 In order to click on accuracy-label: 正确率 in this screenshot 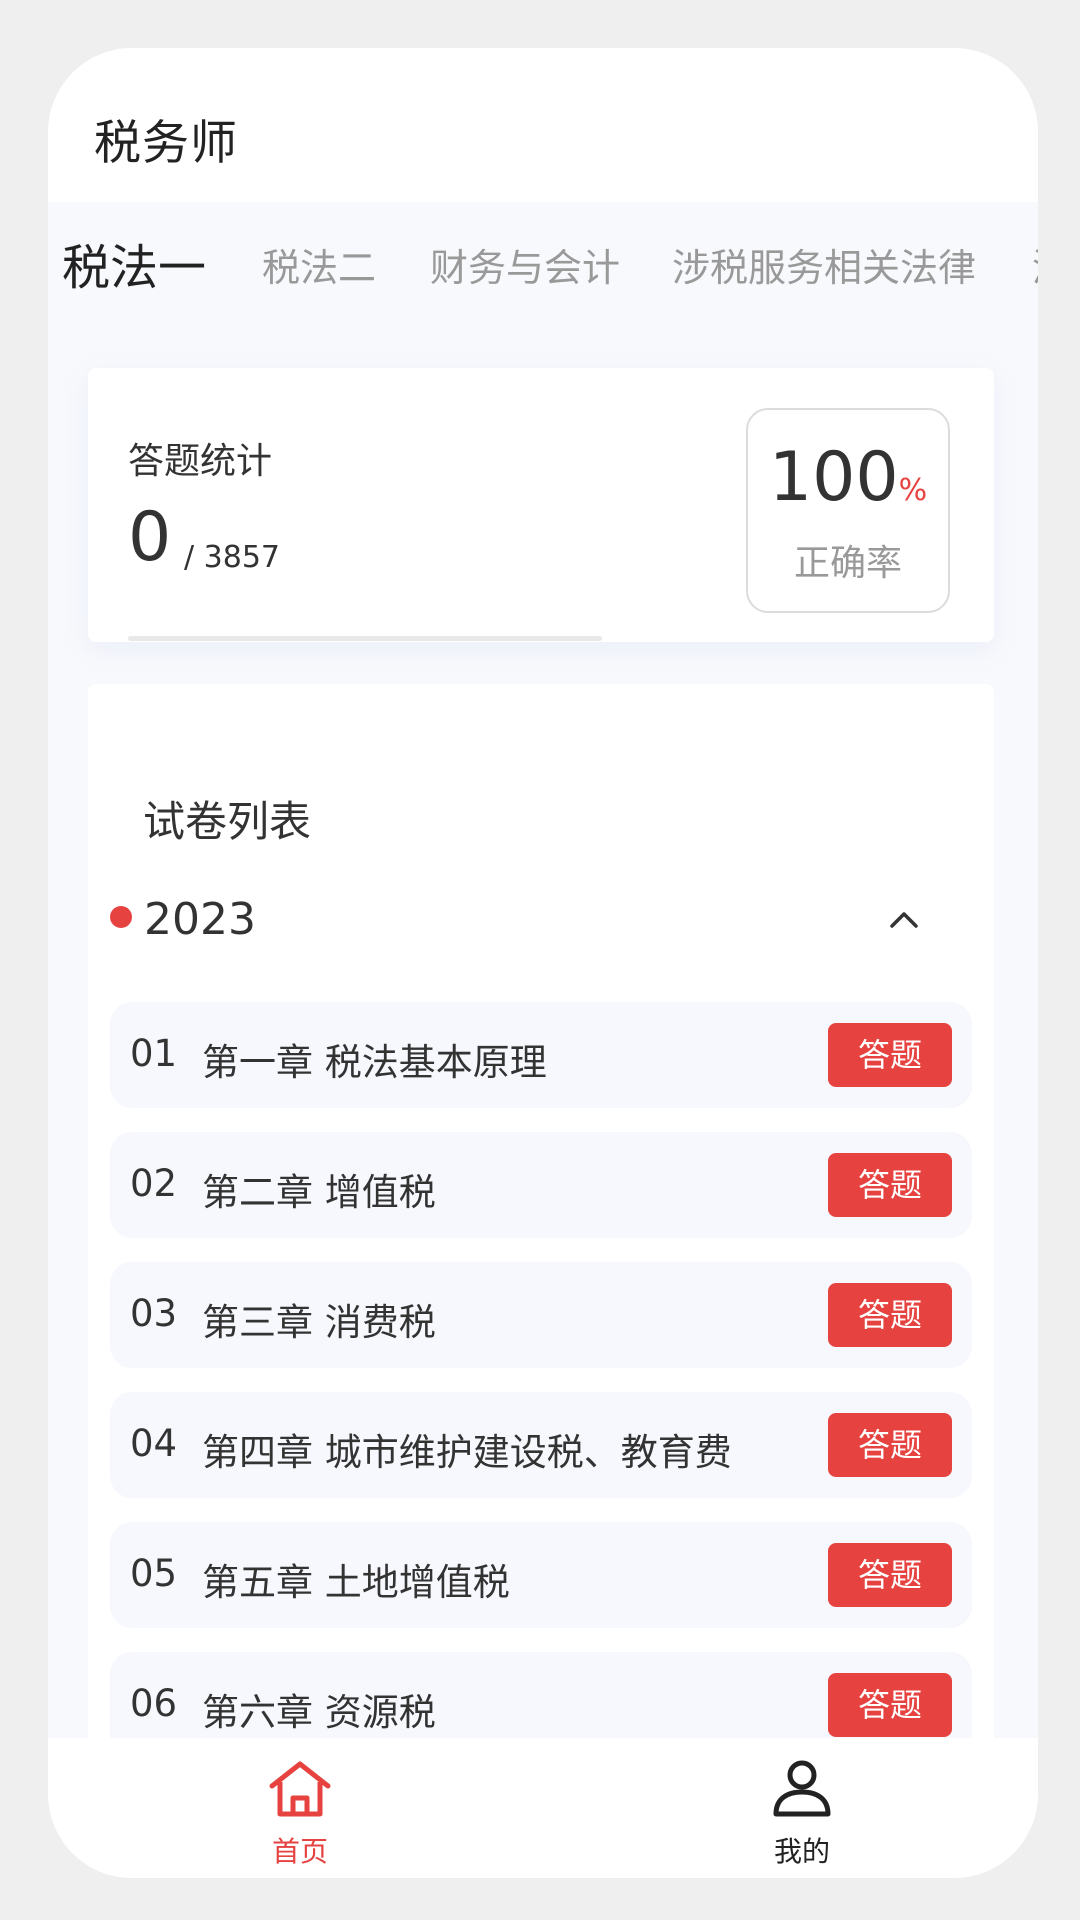, I will do `click(847, 563)`.